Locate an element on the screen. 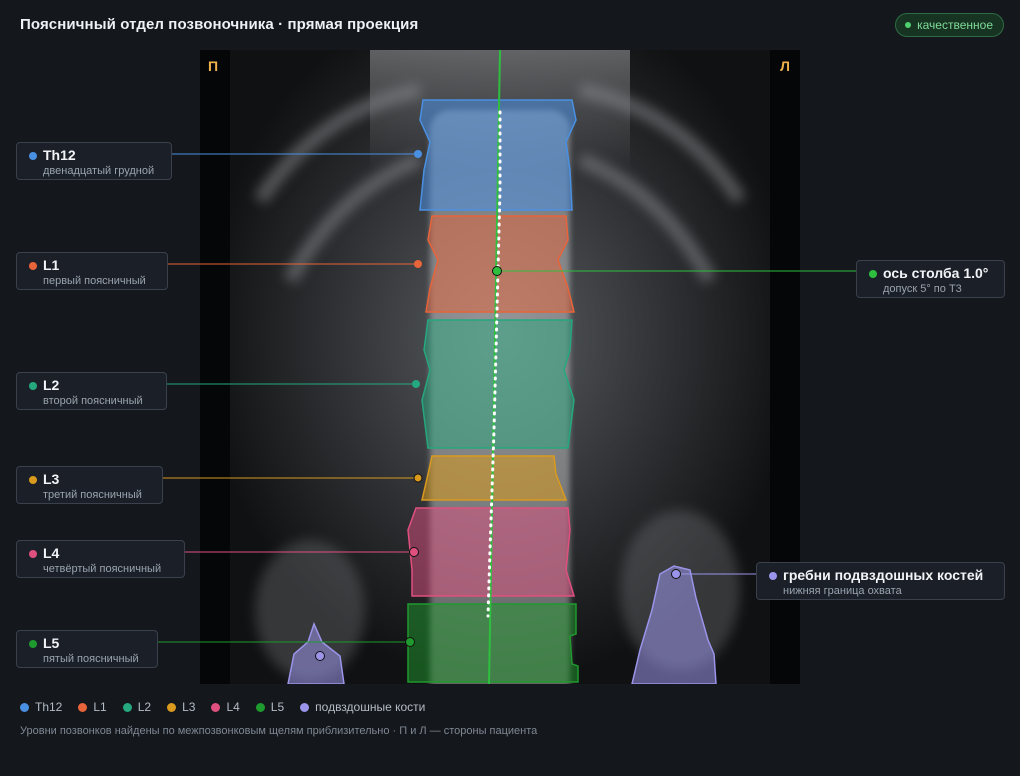 Image resolution: width=1020 pixels, height=776 pixels. legend-label: L1 is located at coordinates (100, 707).